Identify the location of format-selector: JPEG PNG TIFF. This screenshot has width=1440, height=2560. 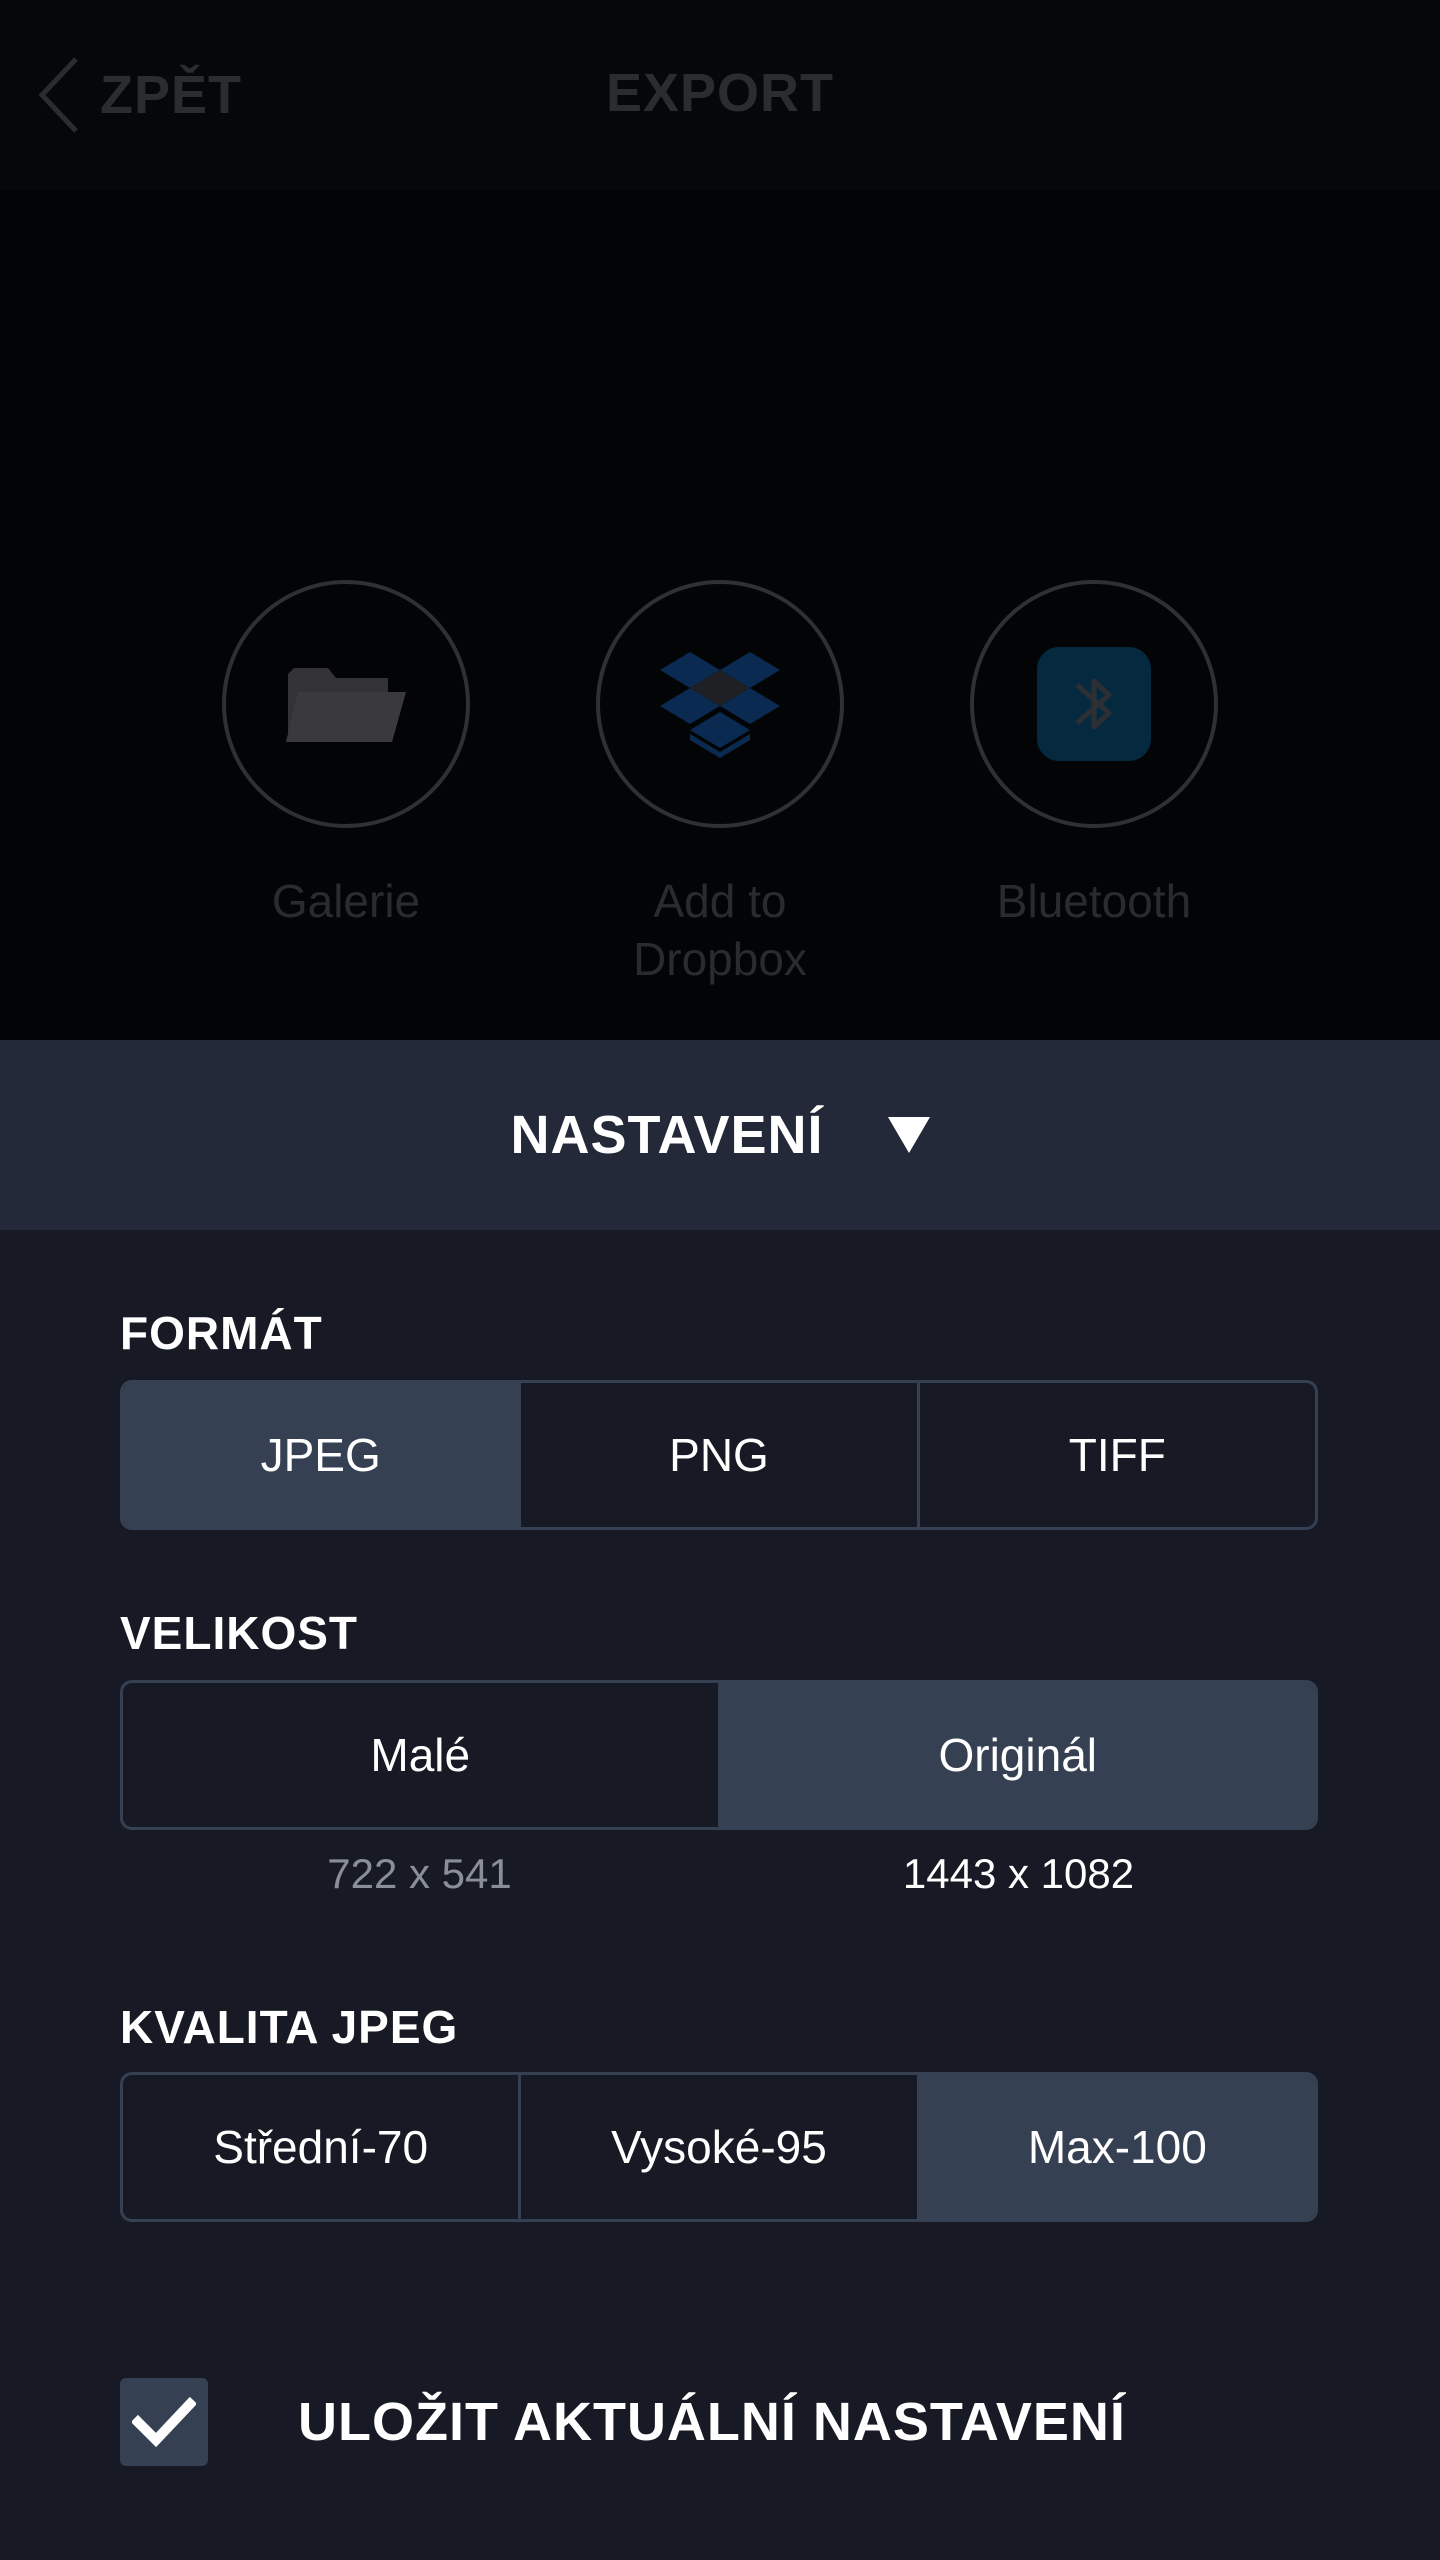
(719, 1455).